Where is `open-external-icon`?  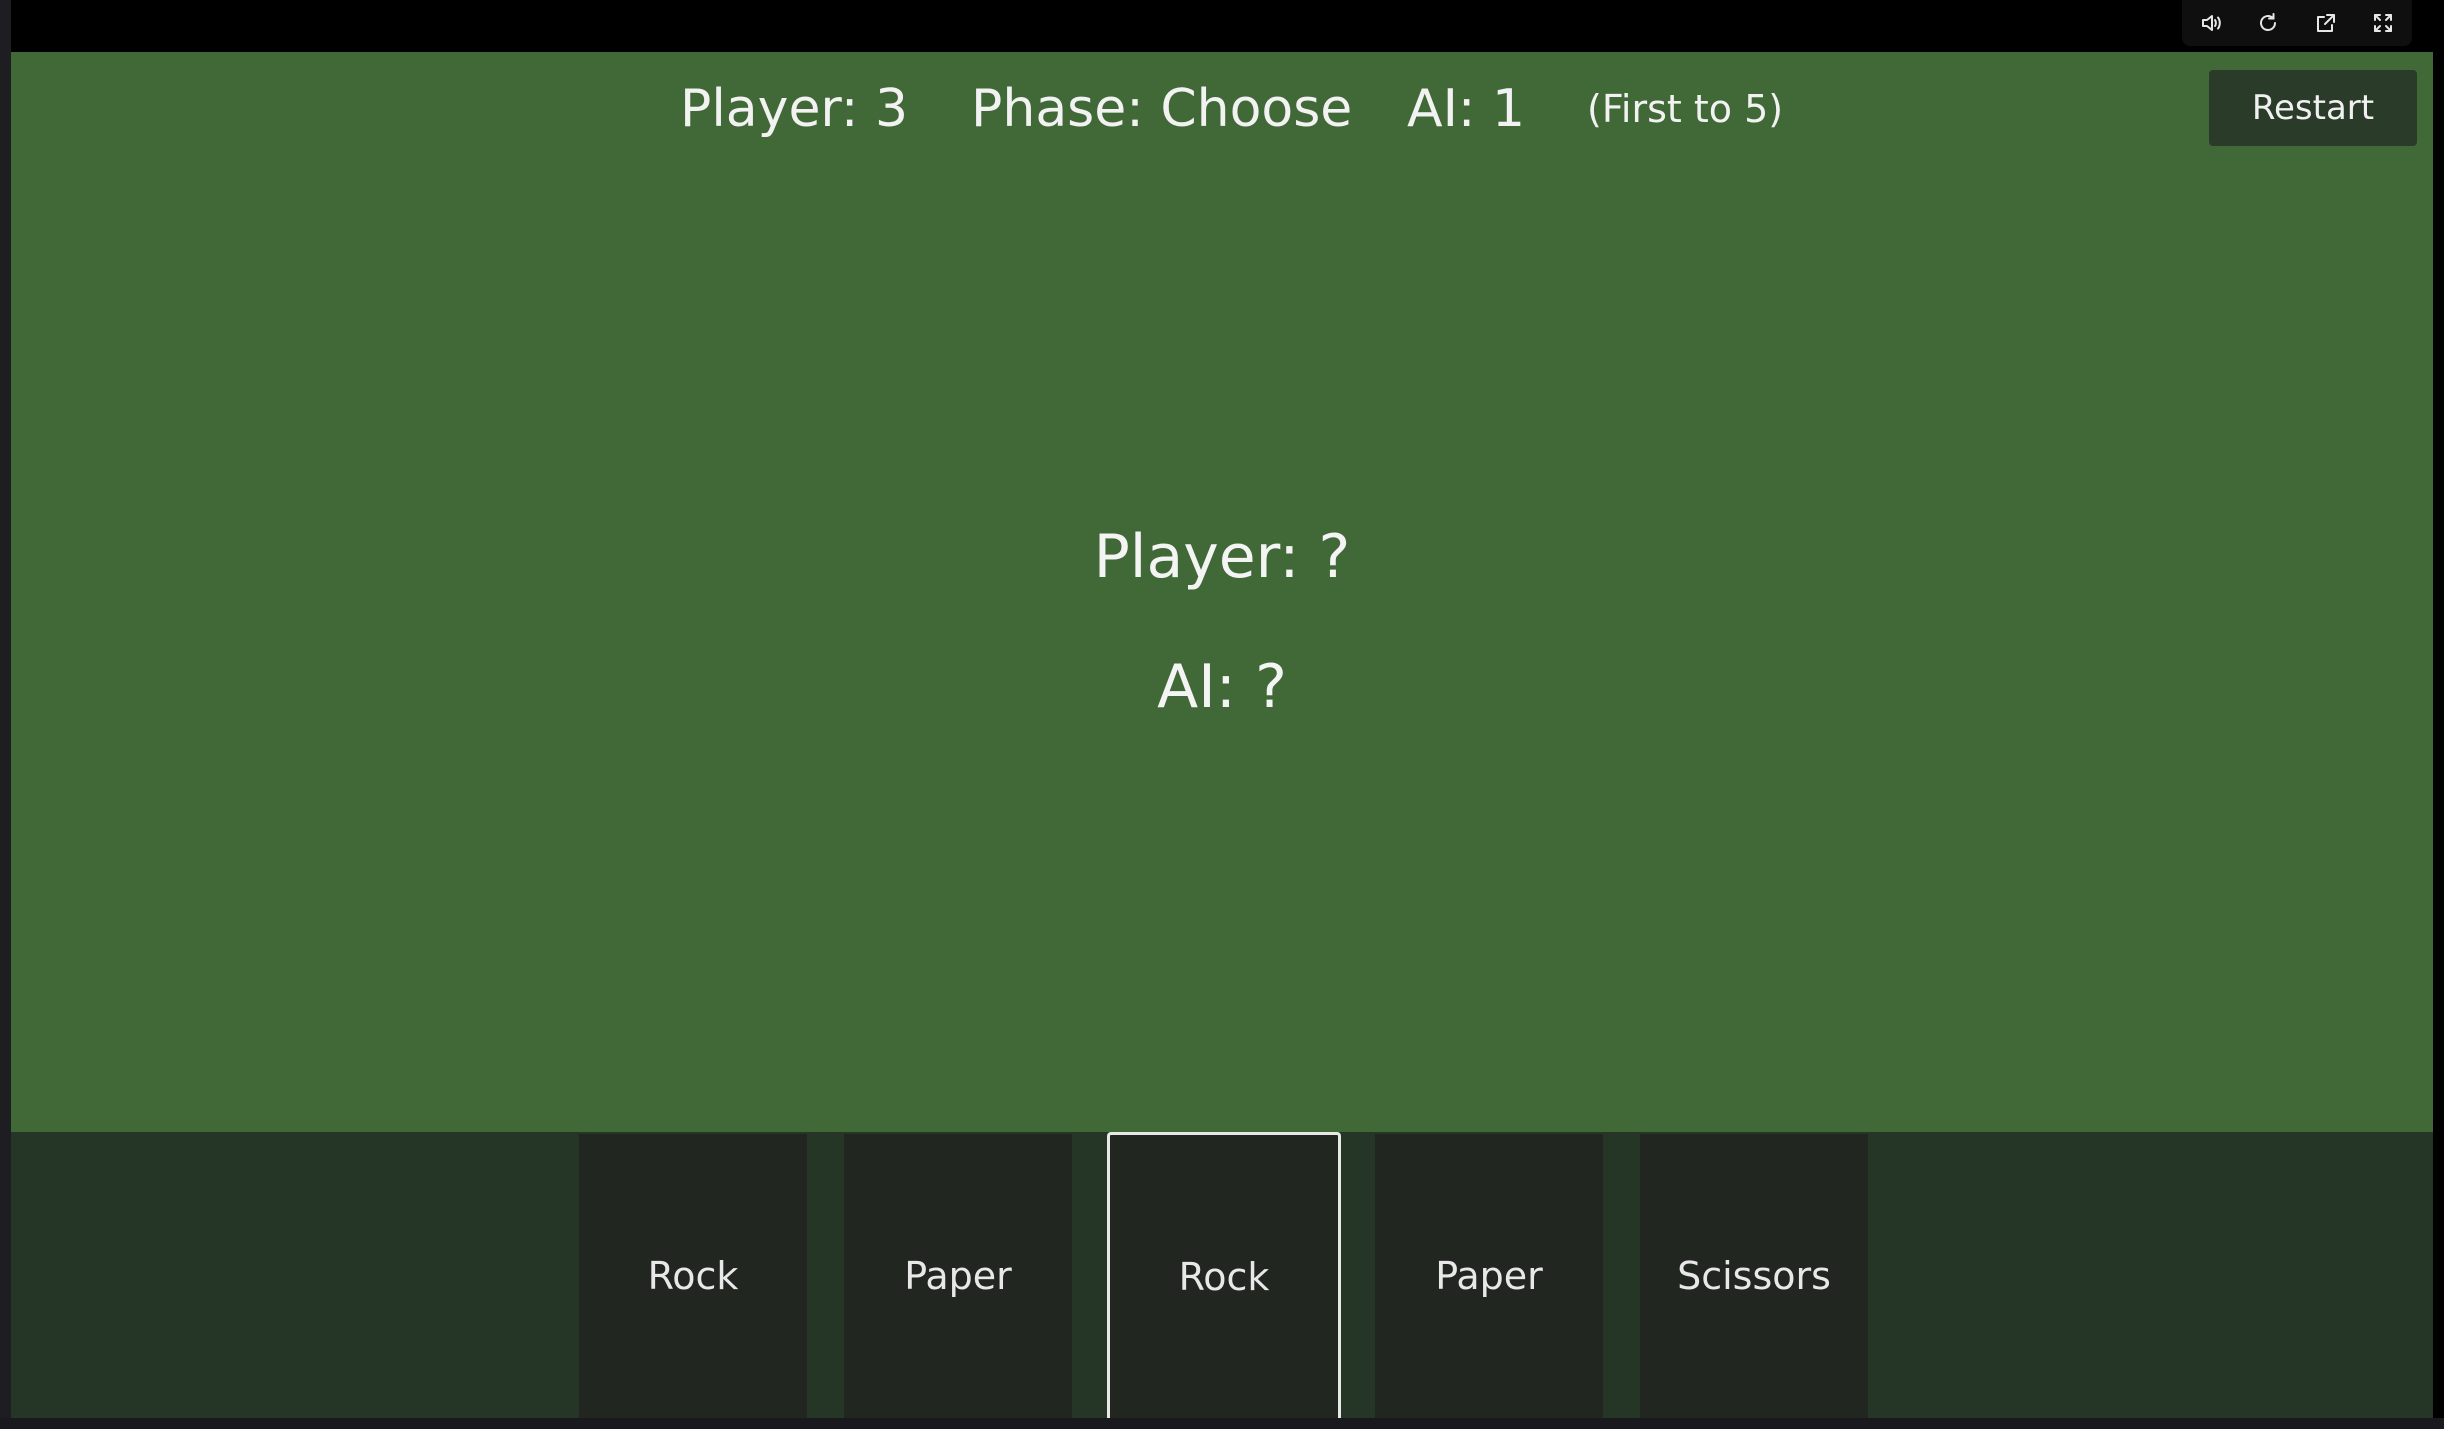 open-external-icon is located at coordinates (2326, 23).